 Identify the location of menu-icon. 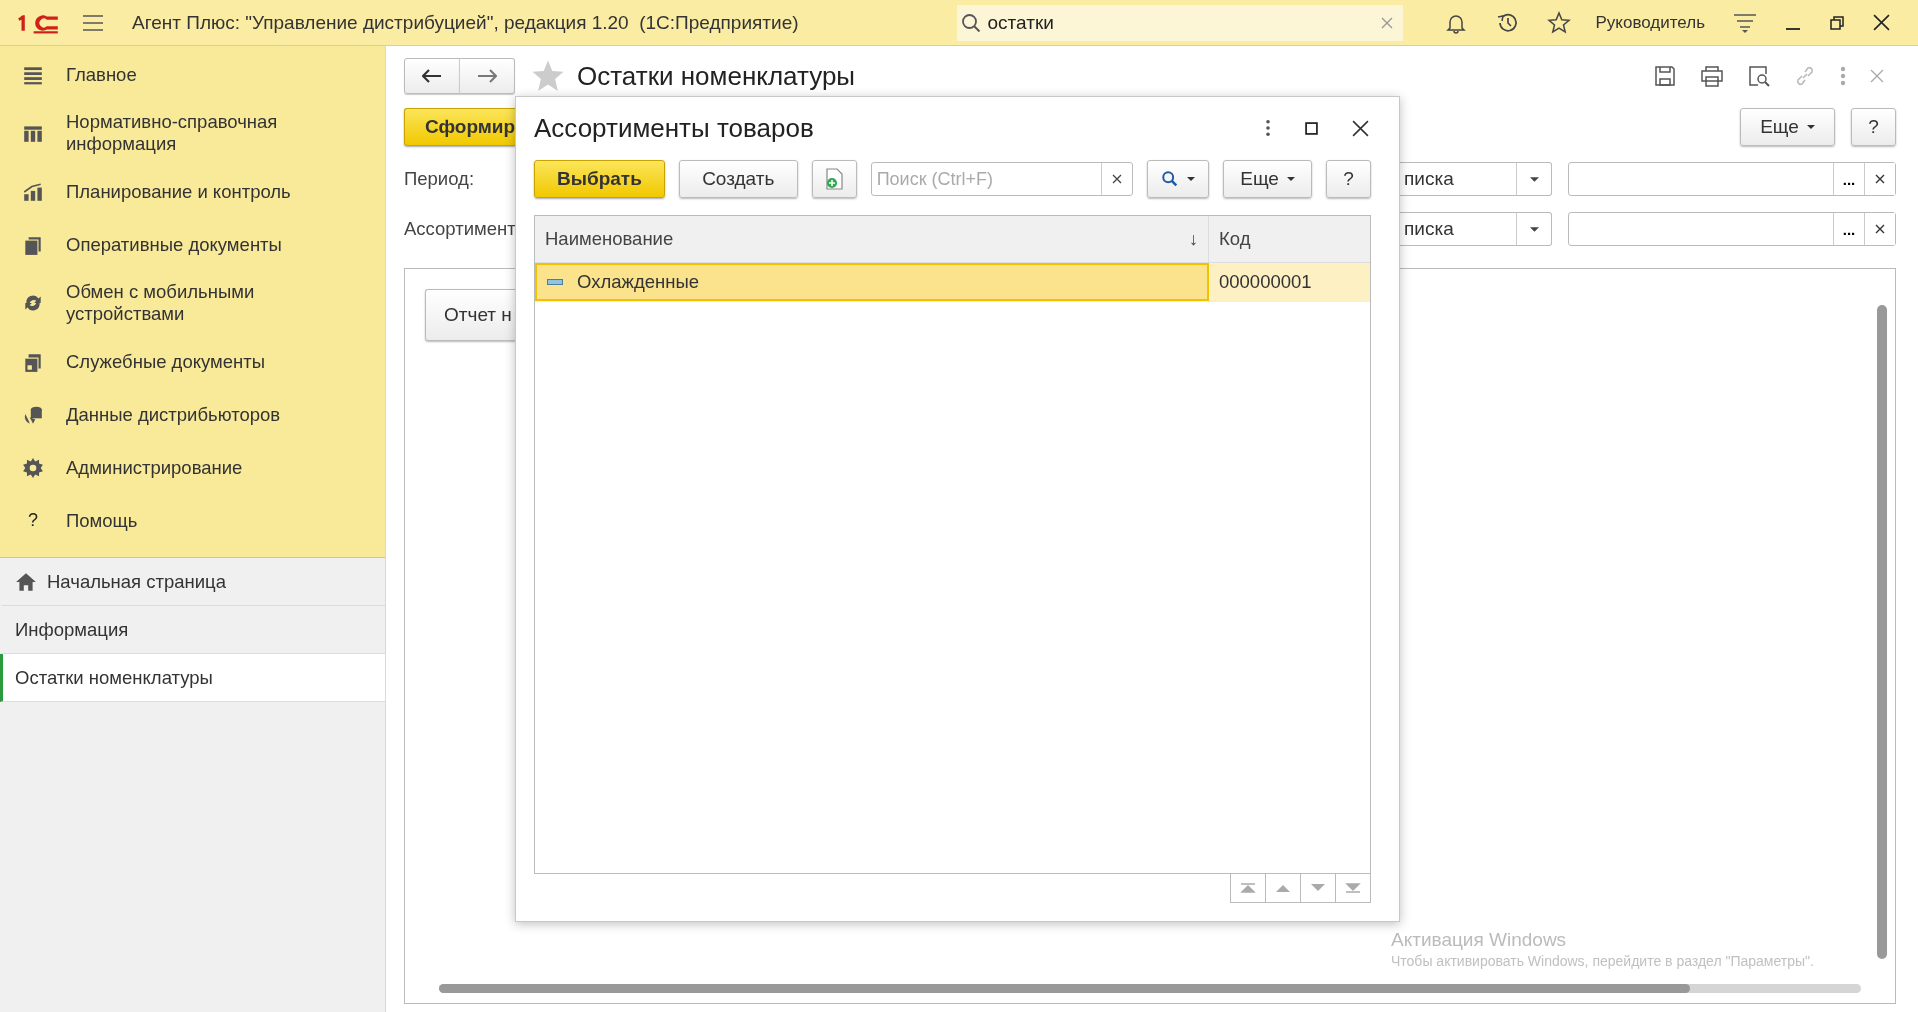
(93, 22).